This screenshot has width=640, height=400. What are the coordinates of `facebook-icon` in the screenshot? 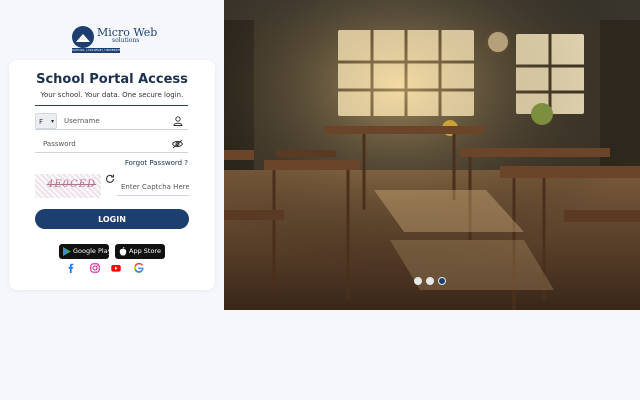 It's located at (71, 268).